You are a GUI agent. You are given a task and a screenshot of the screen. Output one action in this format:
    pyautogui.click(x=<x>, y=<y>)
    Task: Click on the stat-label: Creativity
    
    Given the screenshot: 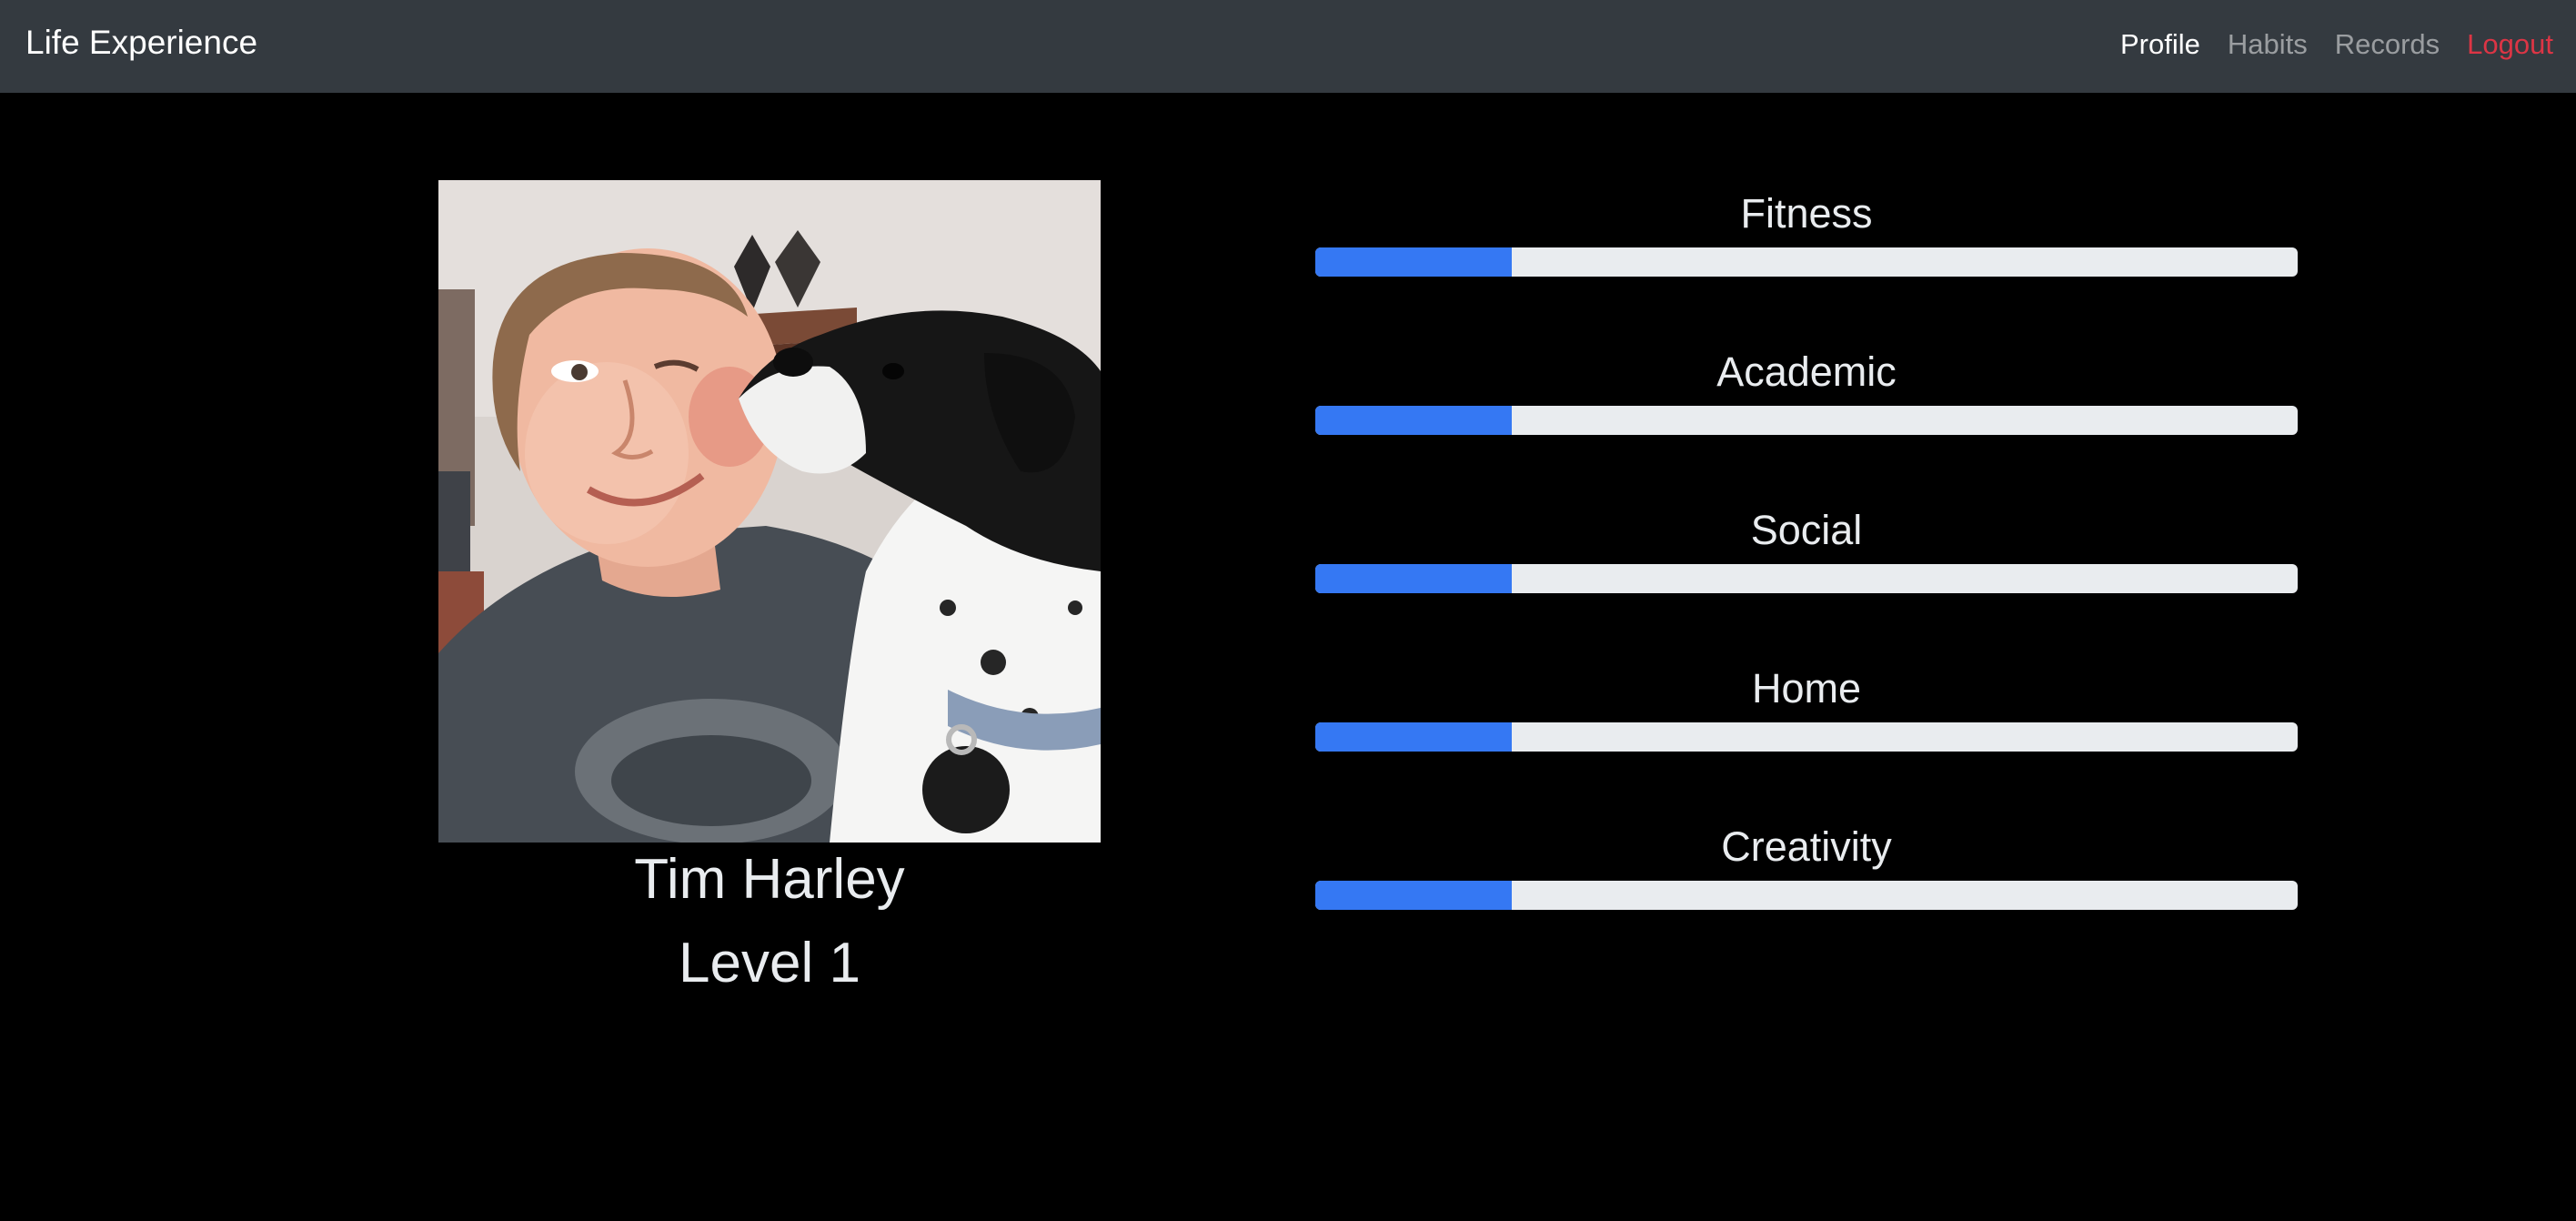 What is the action you would take?
    pyautogui.click(x=1806, y=846)
    